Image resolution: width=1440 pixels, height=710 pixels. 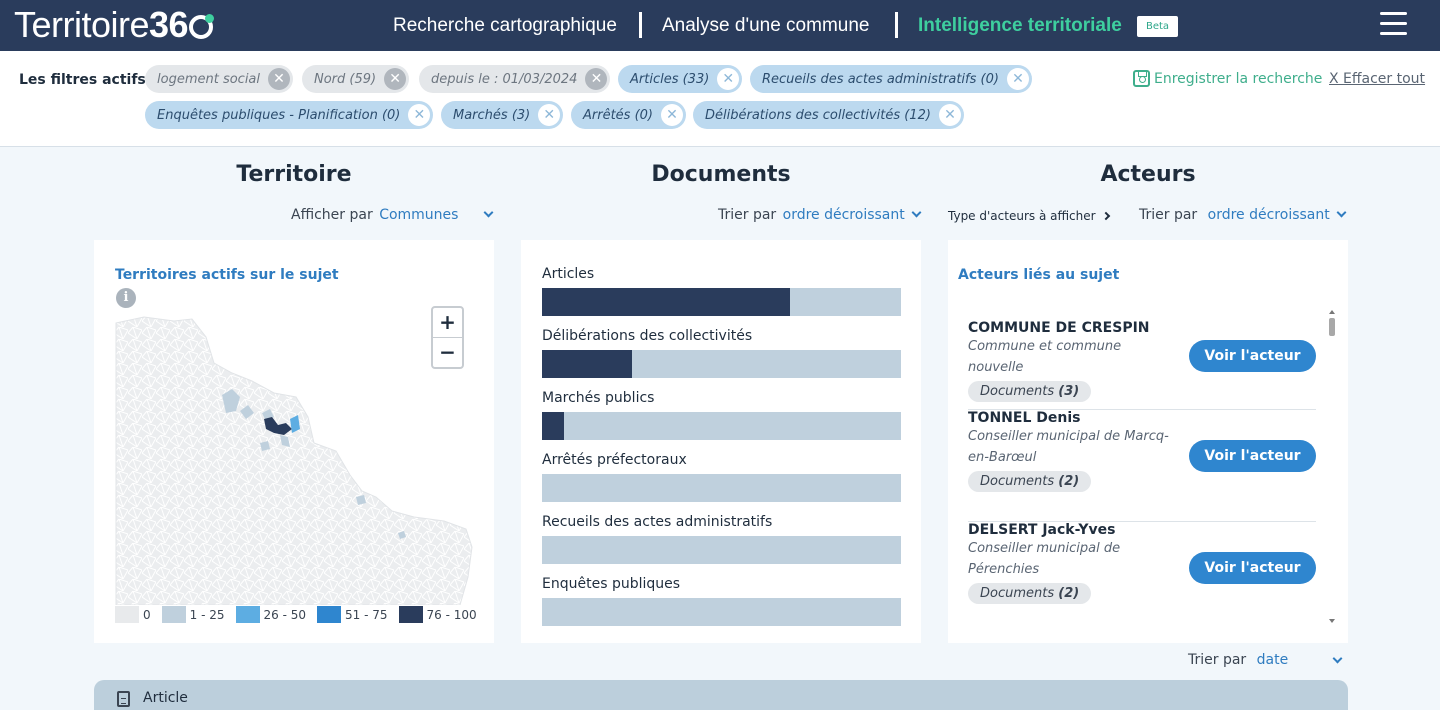 I want to click on filter-chip: Délibérations des collectivités (12) ✕, so click(x=828, y=115).